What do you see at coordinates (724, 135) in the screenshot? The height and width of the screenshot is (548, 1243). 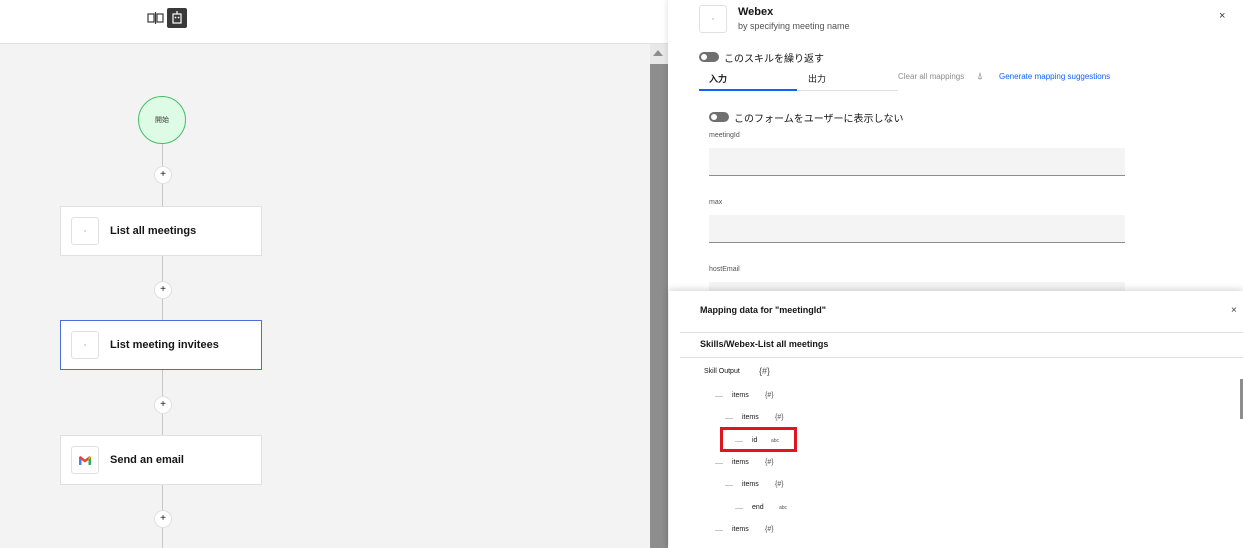 I see `field-label-meetingid: meetingId` at bounding box center [724, 135].